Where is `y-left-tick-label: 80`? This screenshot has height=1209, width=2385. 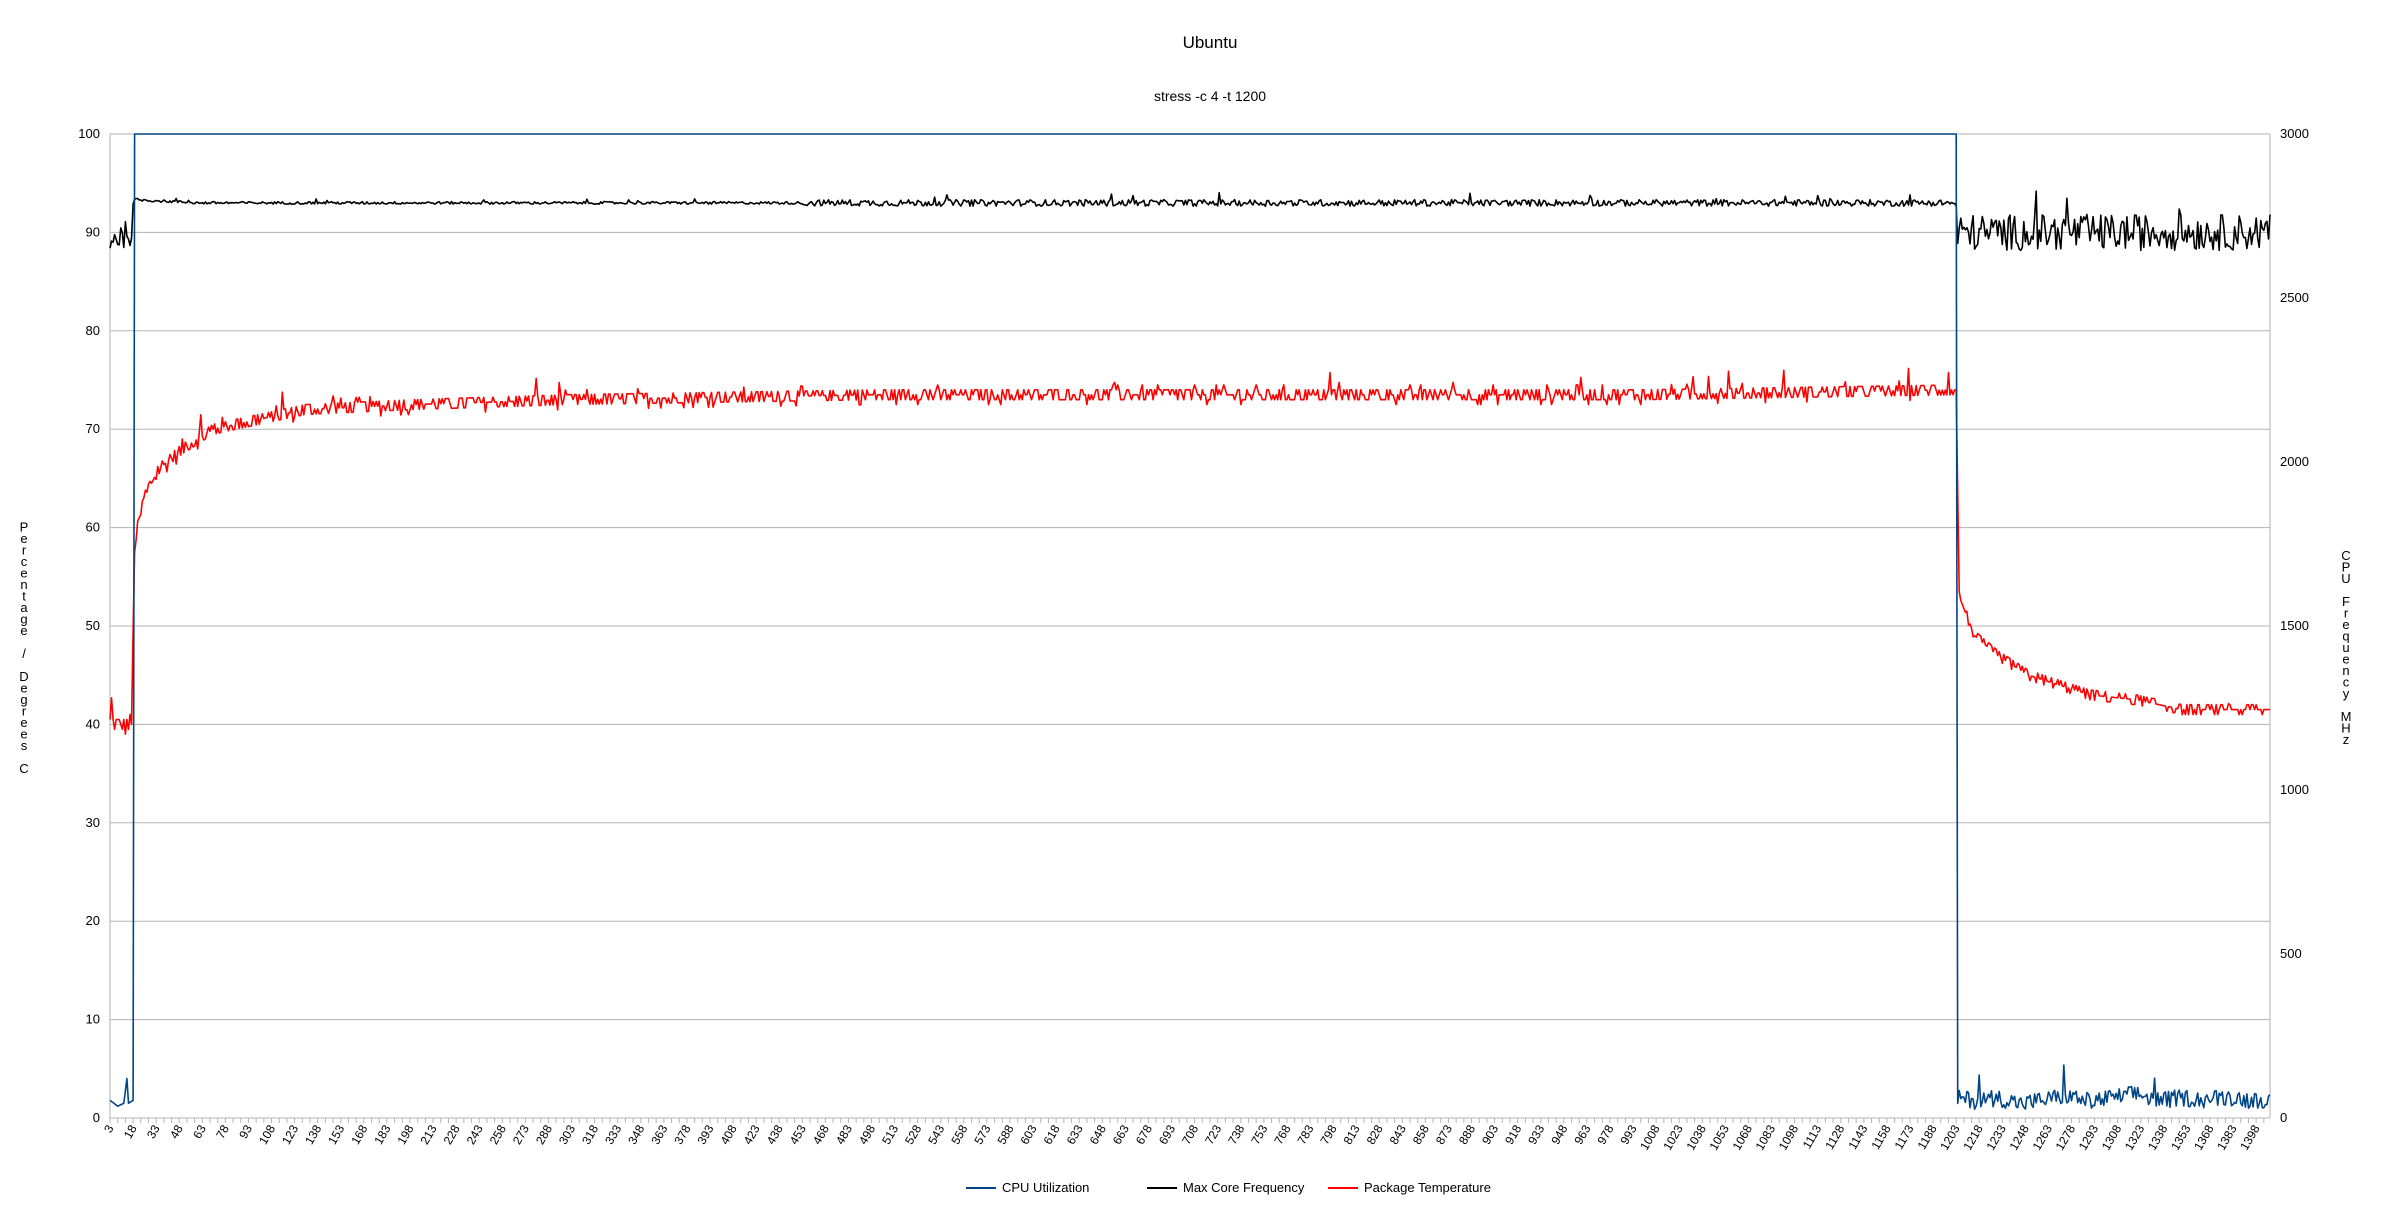
y-left-tick-label: 80 is located at coordinates (93, 330).